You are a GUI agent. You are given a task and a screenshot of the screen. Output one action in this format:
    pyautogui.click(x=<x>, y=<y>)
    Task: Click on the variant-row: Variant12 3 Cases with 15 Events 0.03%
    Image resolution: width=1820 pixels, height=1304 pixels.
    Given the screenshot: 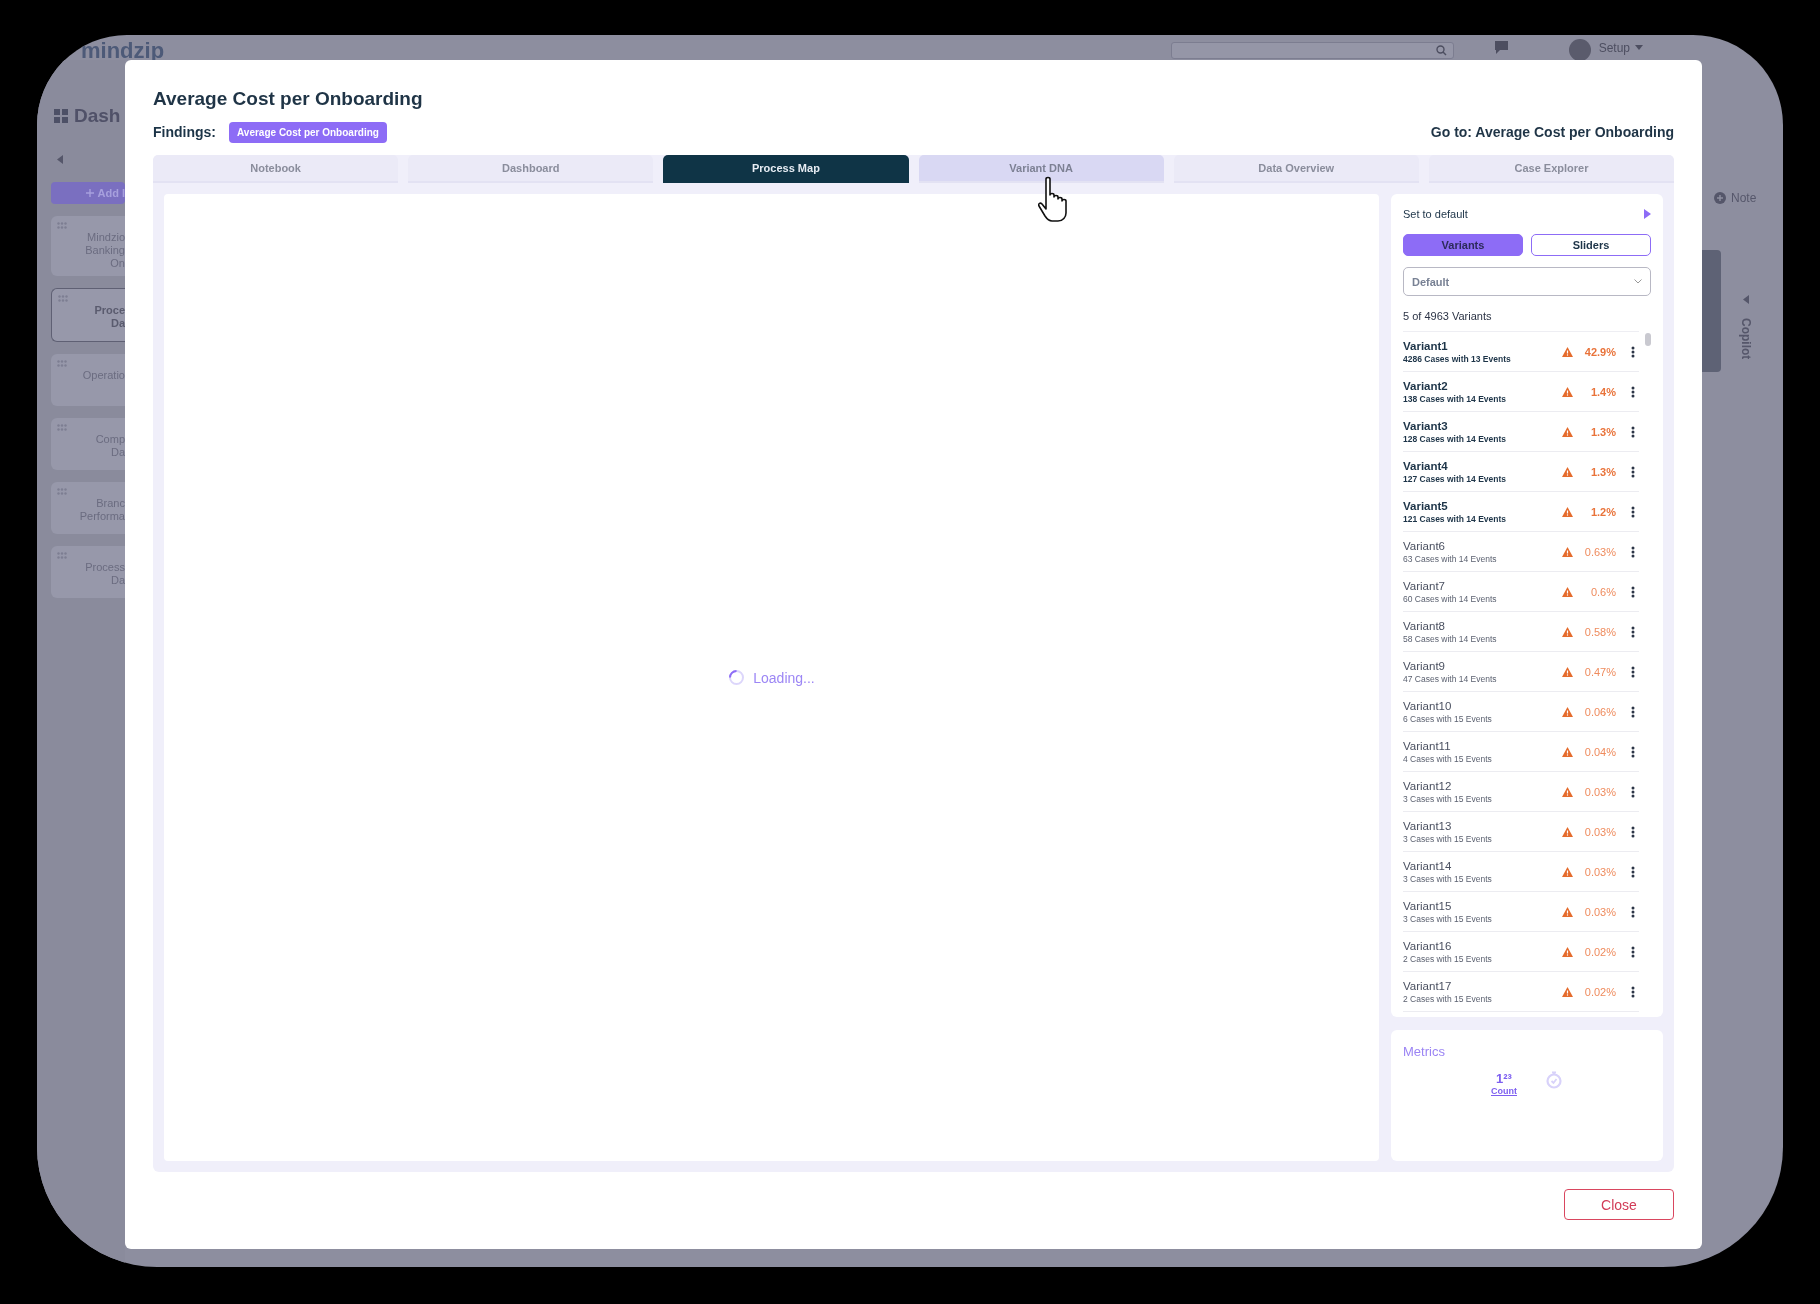 What is the action you would take?
    pyautogui.click(x=1521, y=792)
    